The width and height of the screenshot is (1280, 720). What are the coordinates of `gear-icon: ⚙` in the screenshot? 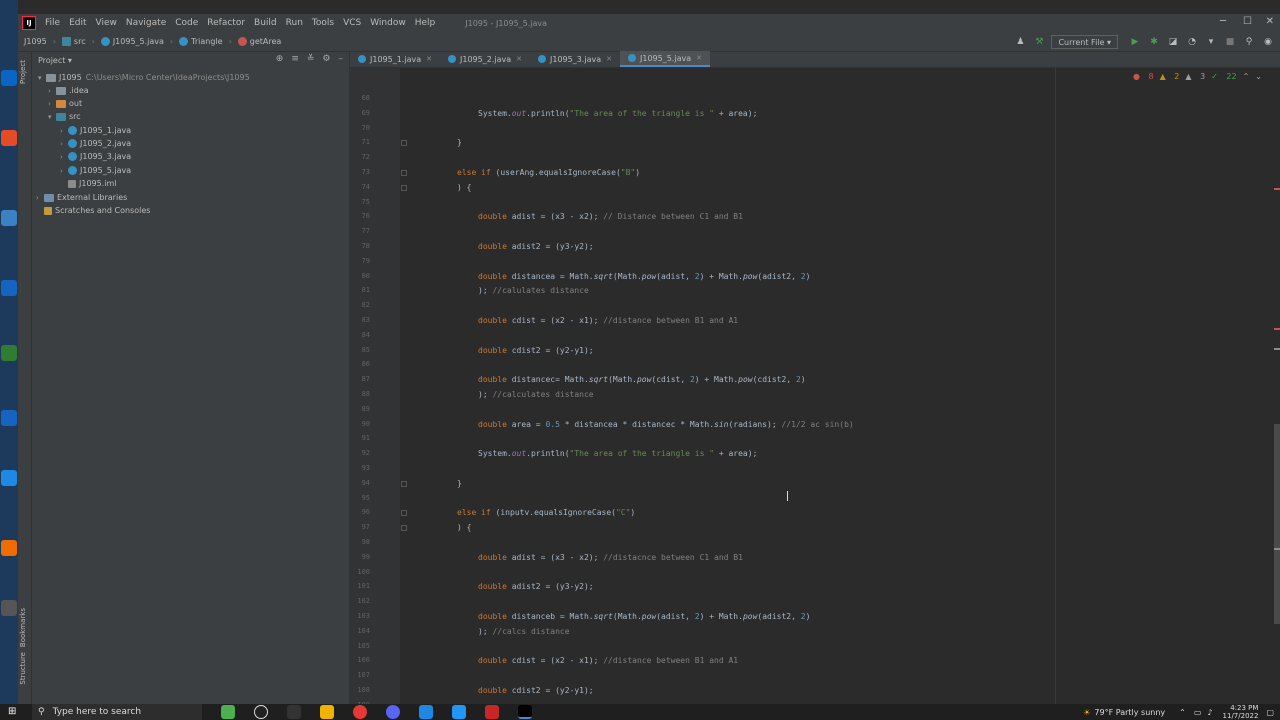 It's located at (326, 59).